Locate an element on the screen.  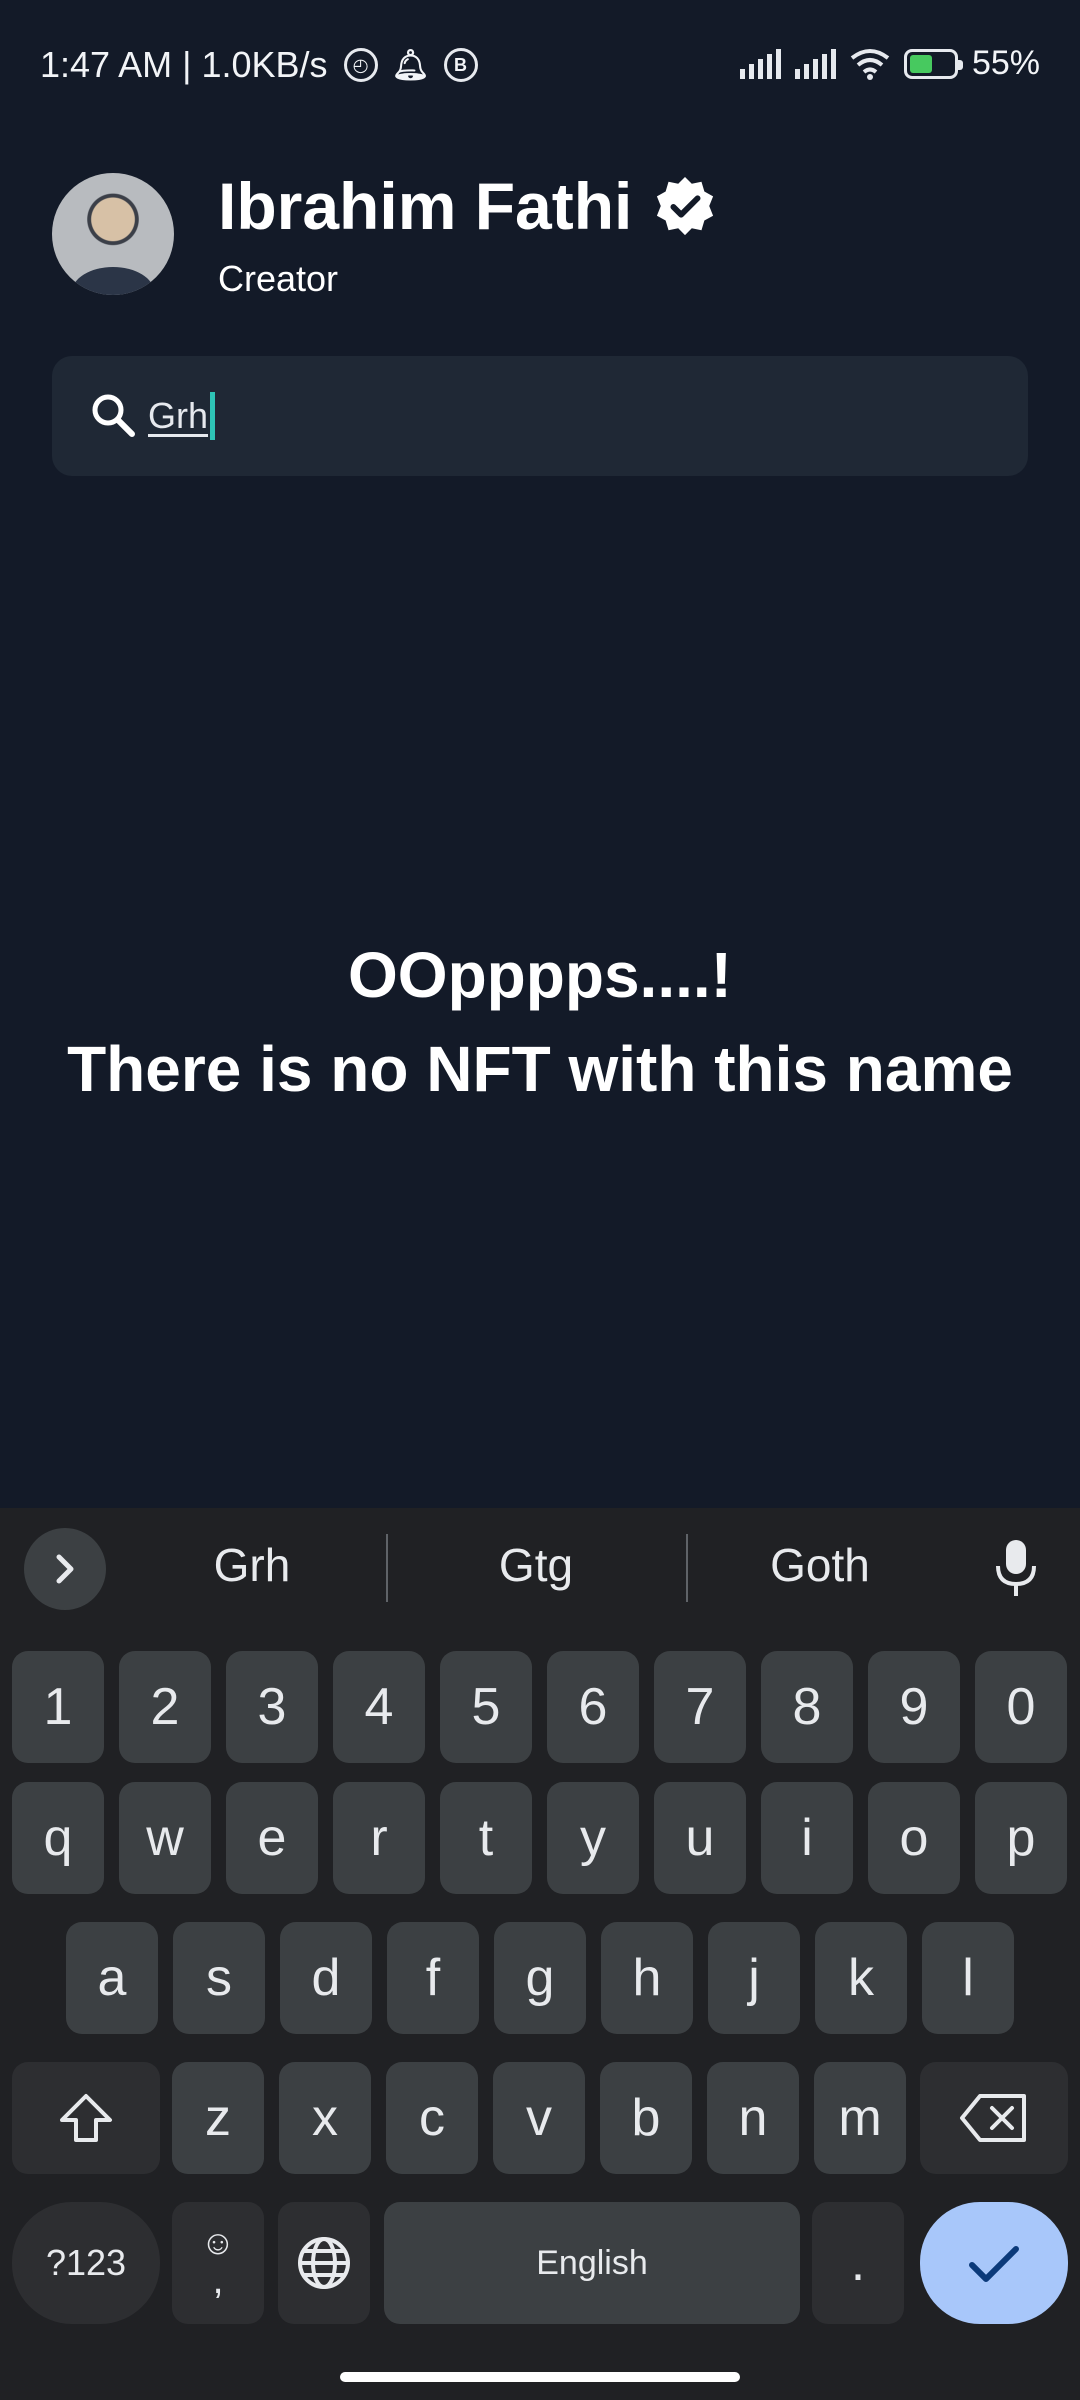
emoji-icon: ☺ is located at coordinates (218, 2243).